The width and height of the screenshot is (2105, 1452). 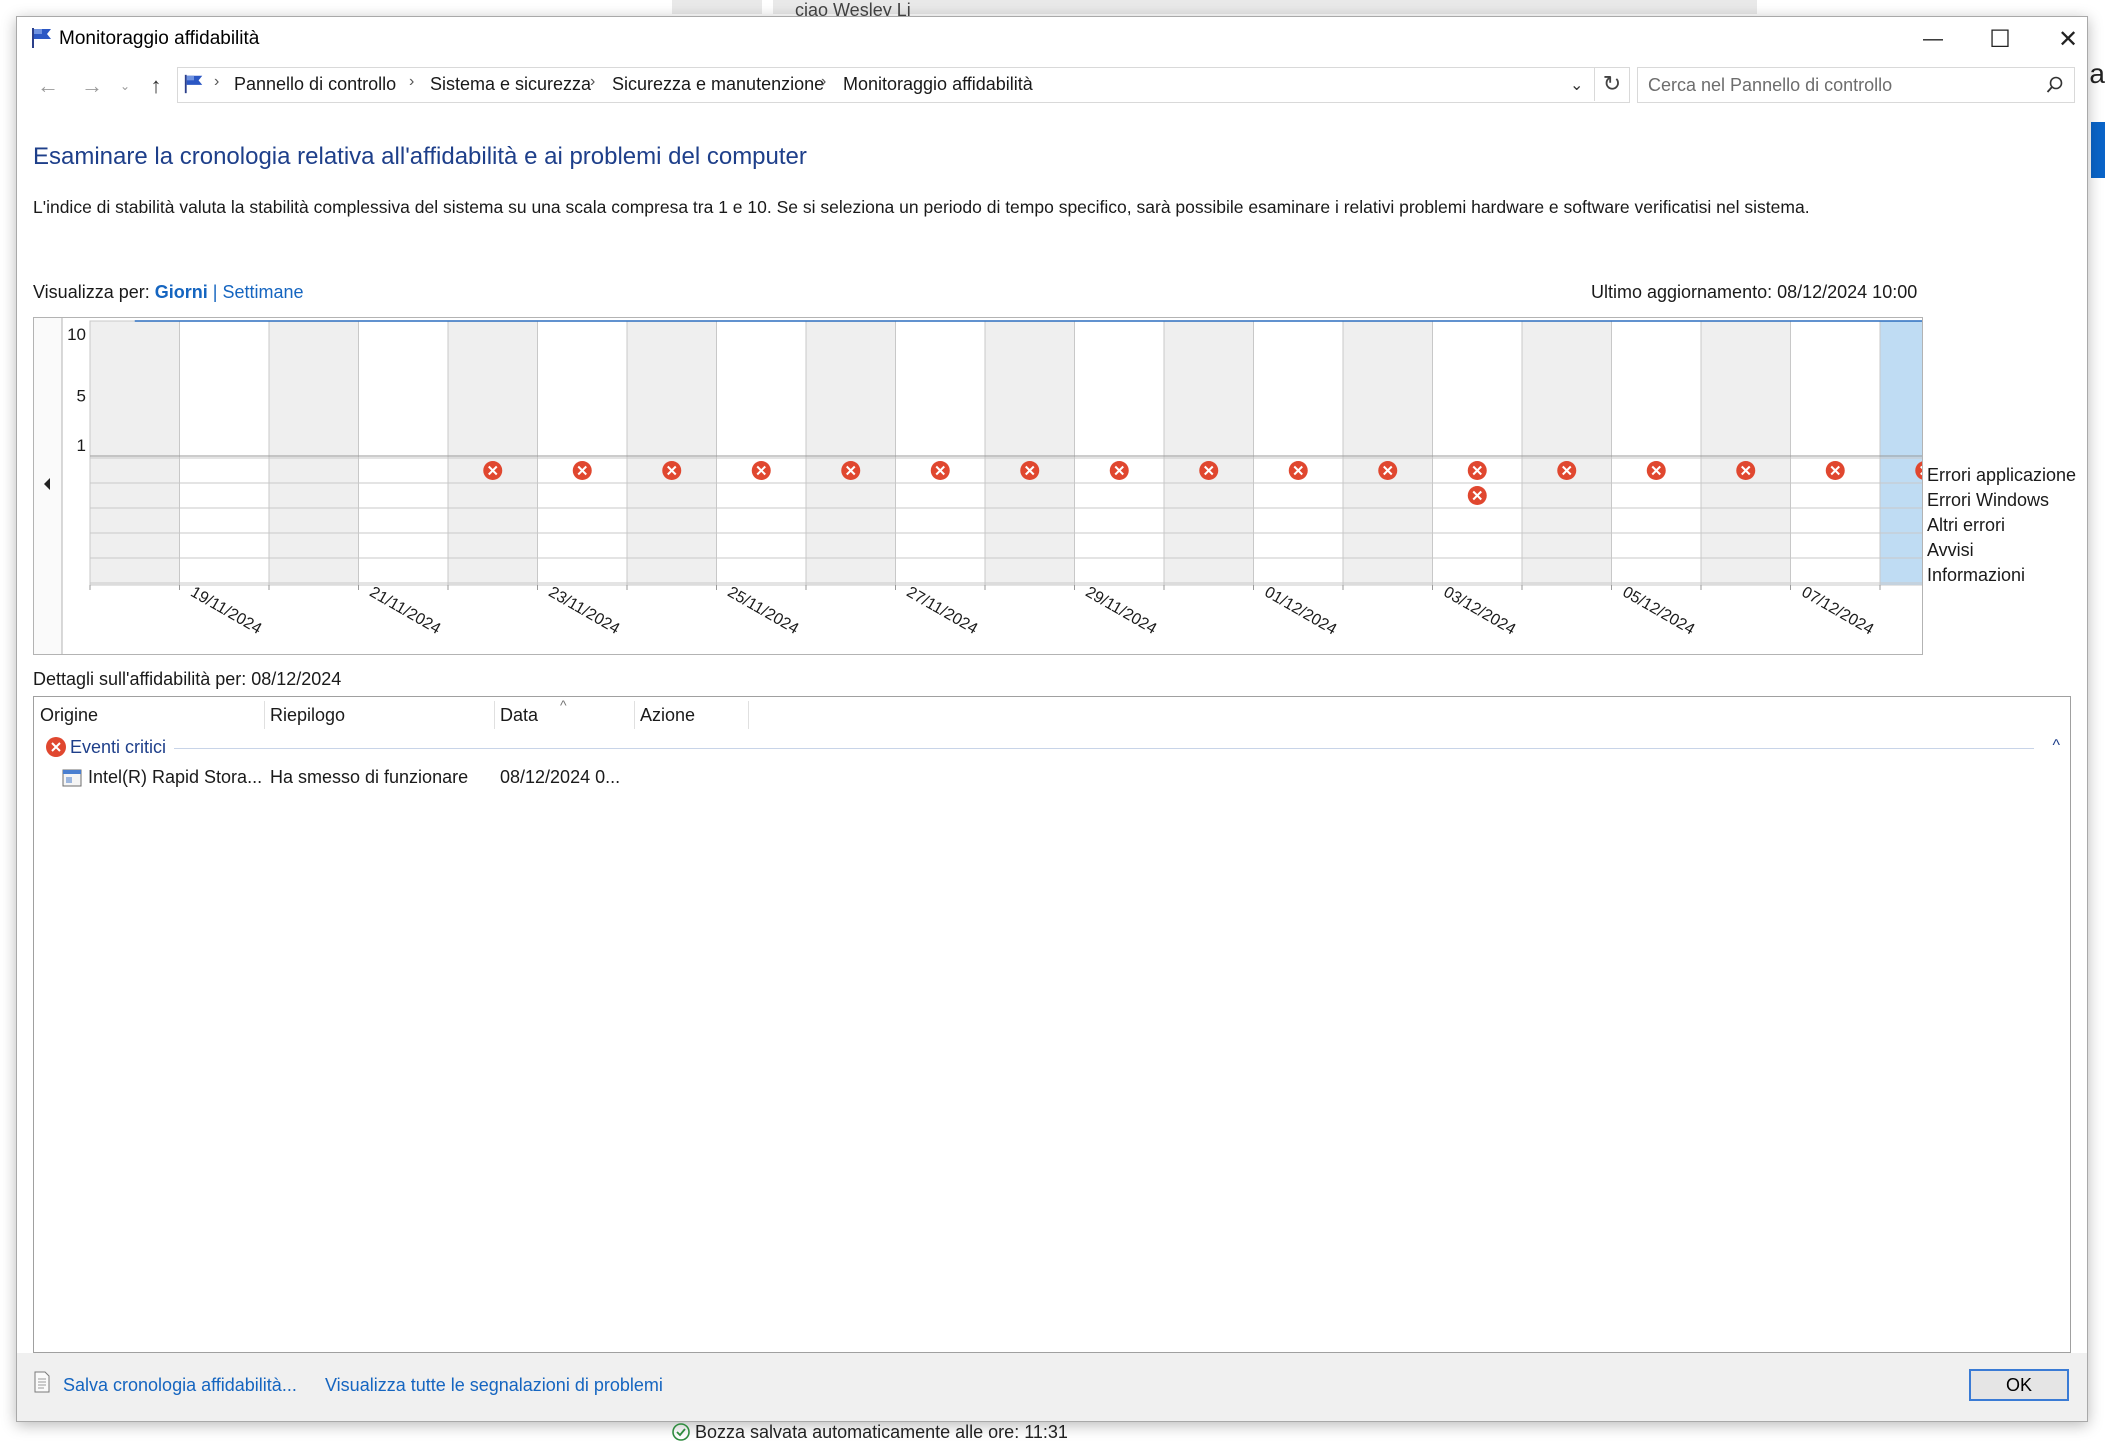 What do you see at coordinates (379, 715) in the screenshot?
I see `column-header-summary: Riepilogo` at bounding box center [379, 715].